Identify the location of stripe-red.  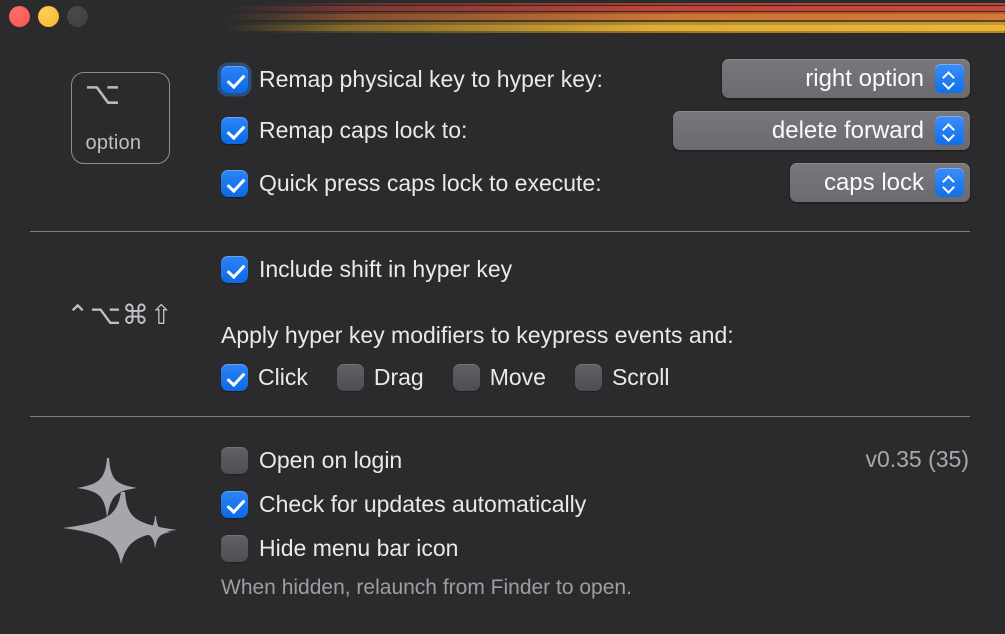
(616, 8).